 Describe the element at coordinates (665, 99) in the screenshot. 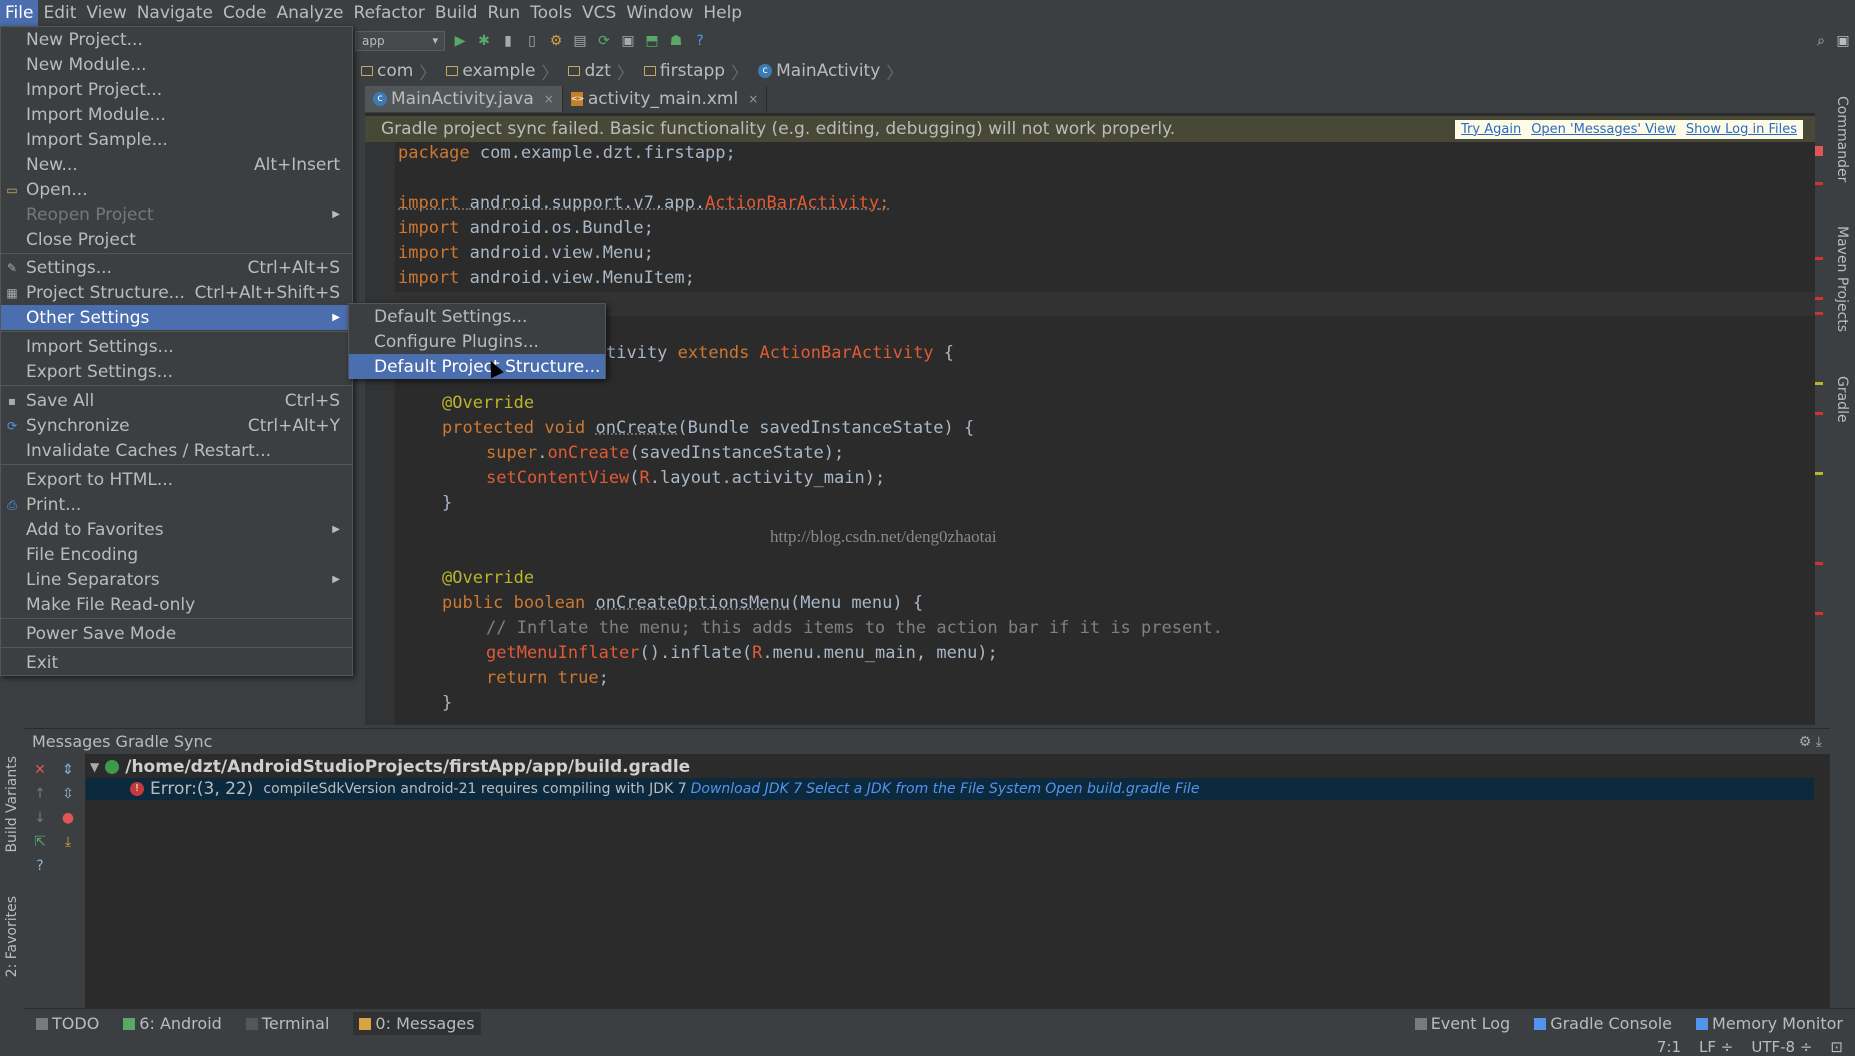

I see `tab-activity-main-xml: <> activity_main.xml ×` at that location.